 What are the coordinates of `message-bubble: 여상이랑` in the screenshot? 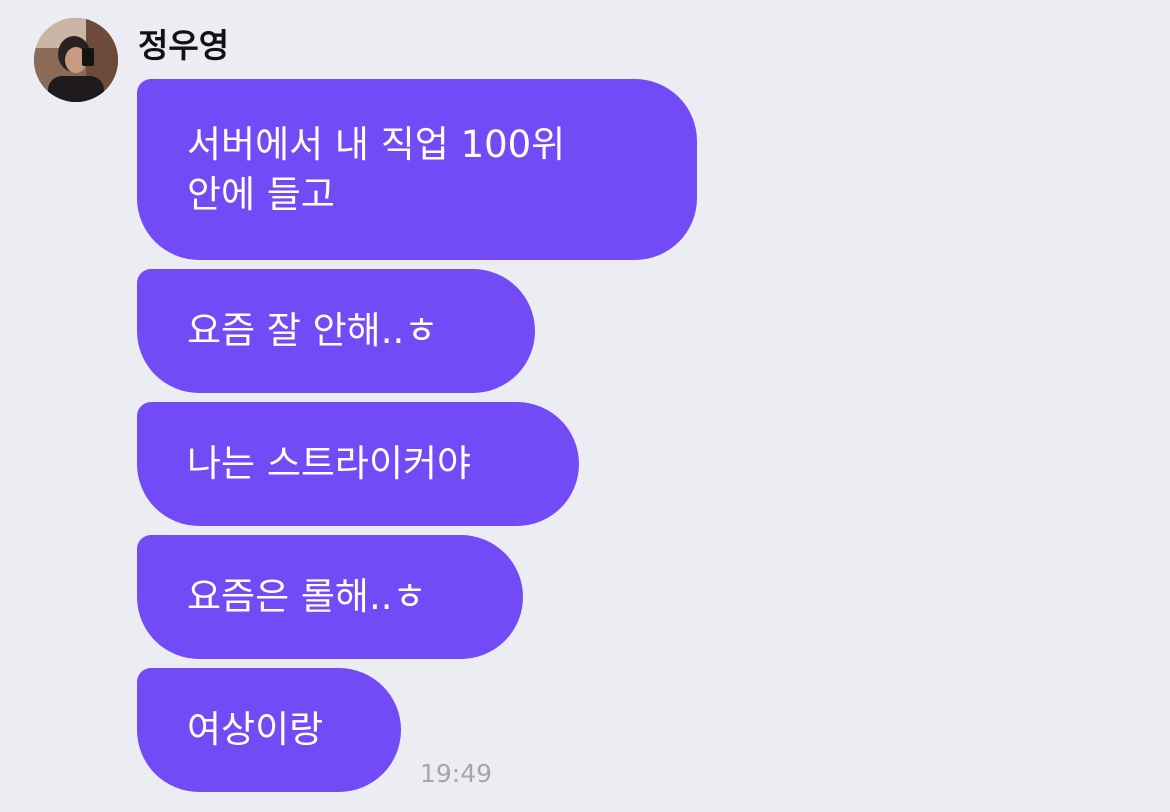 It's located at (269, 730).